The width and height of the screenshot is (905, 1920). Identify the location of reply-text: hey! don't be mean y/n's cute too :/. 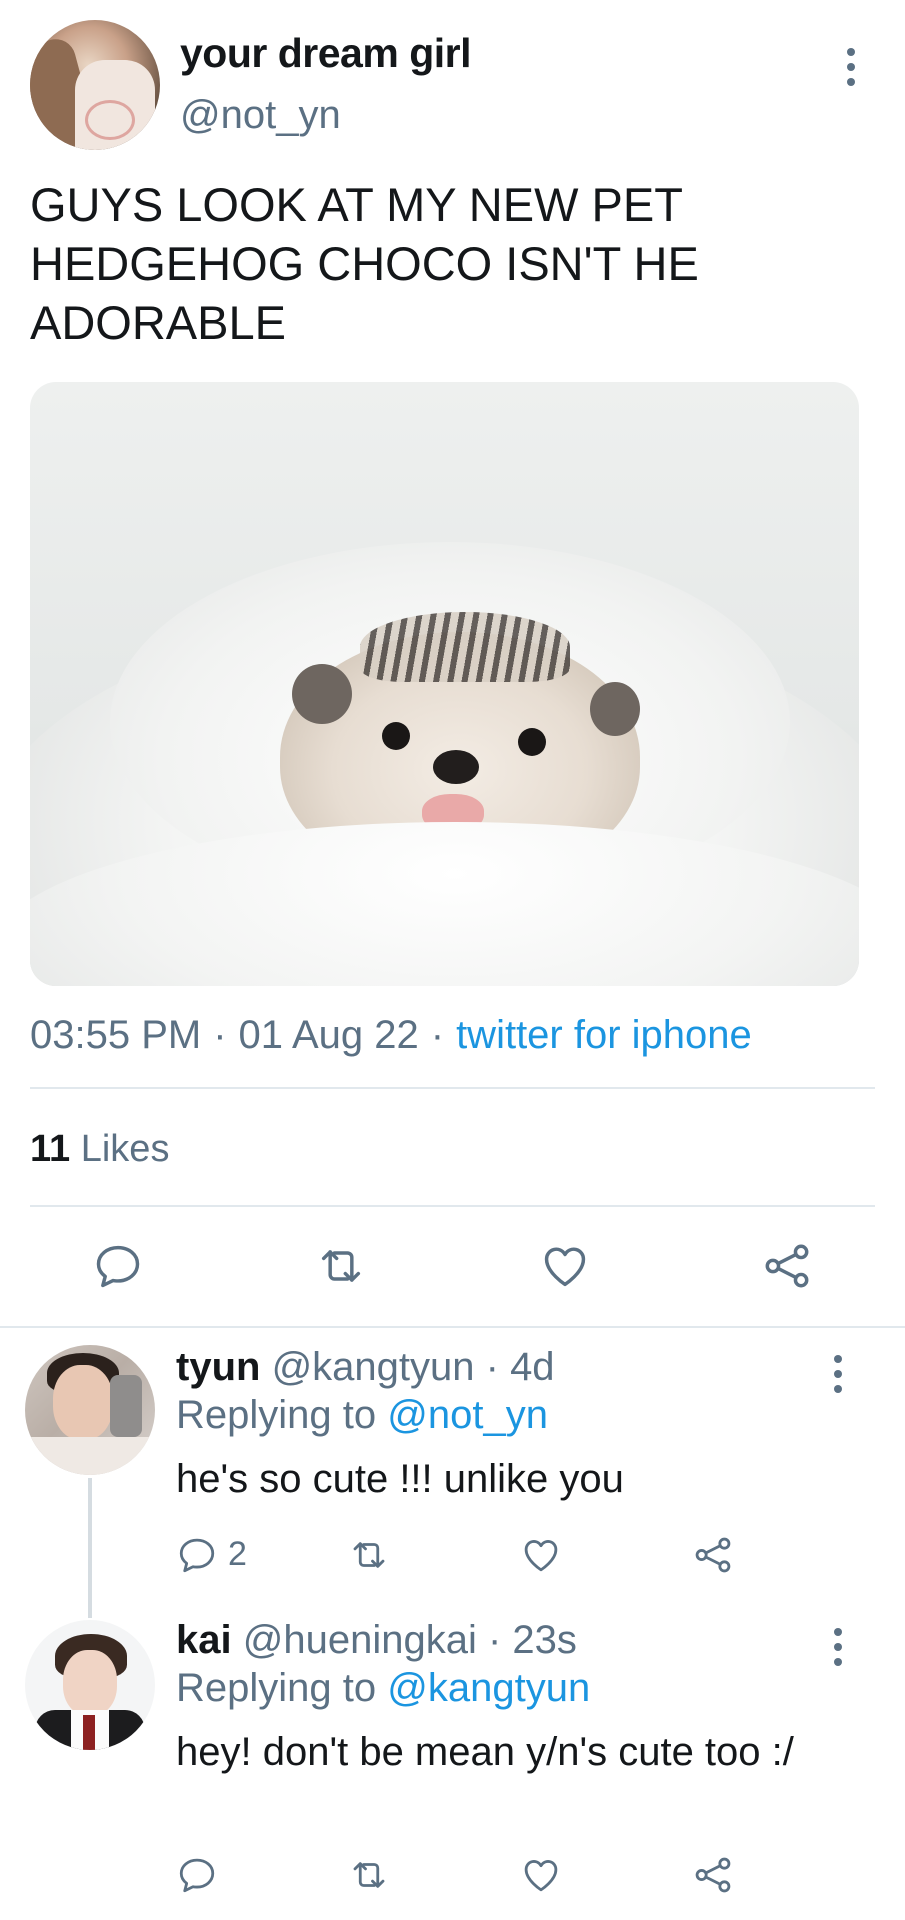
(485, 1752).